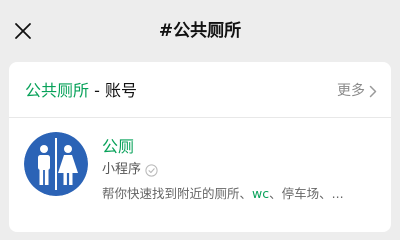 The image size is (400, 240). I want to click on more-label: 更多, so click(351, 91).